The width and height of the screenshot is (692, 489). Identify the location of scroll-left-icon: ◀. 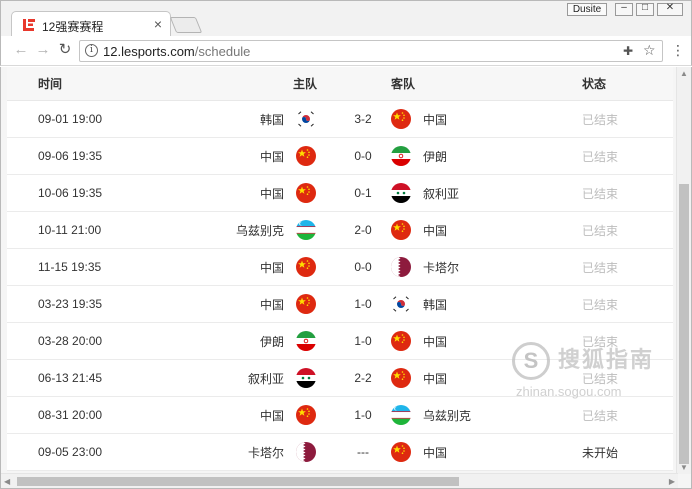
(7, 481).